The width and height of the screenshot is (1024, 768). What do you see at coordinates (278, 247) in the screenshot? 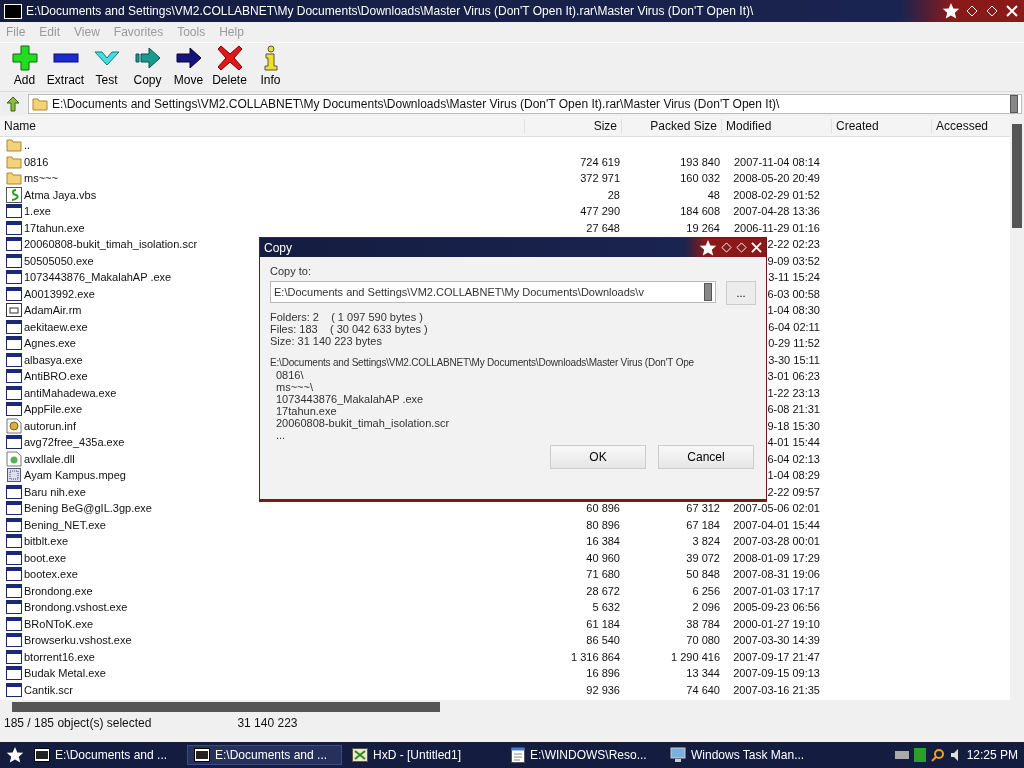
I see `dialog-title: Copy` at bounding box center [278, 247].